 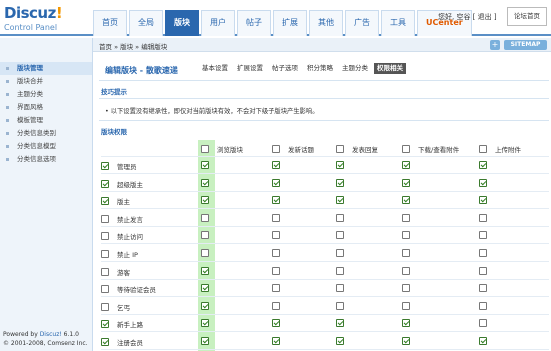 What do you see at coordinates (110, 23) in the screenshot?
I see `nav-item: 首页` at bounding box center [110, 23].